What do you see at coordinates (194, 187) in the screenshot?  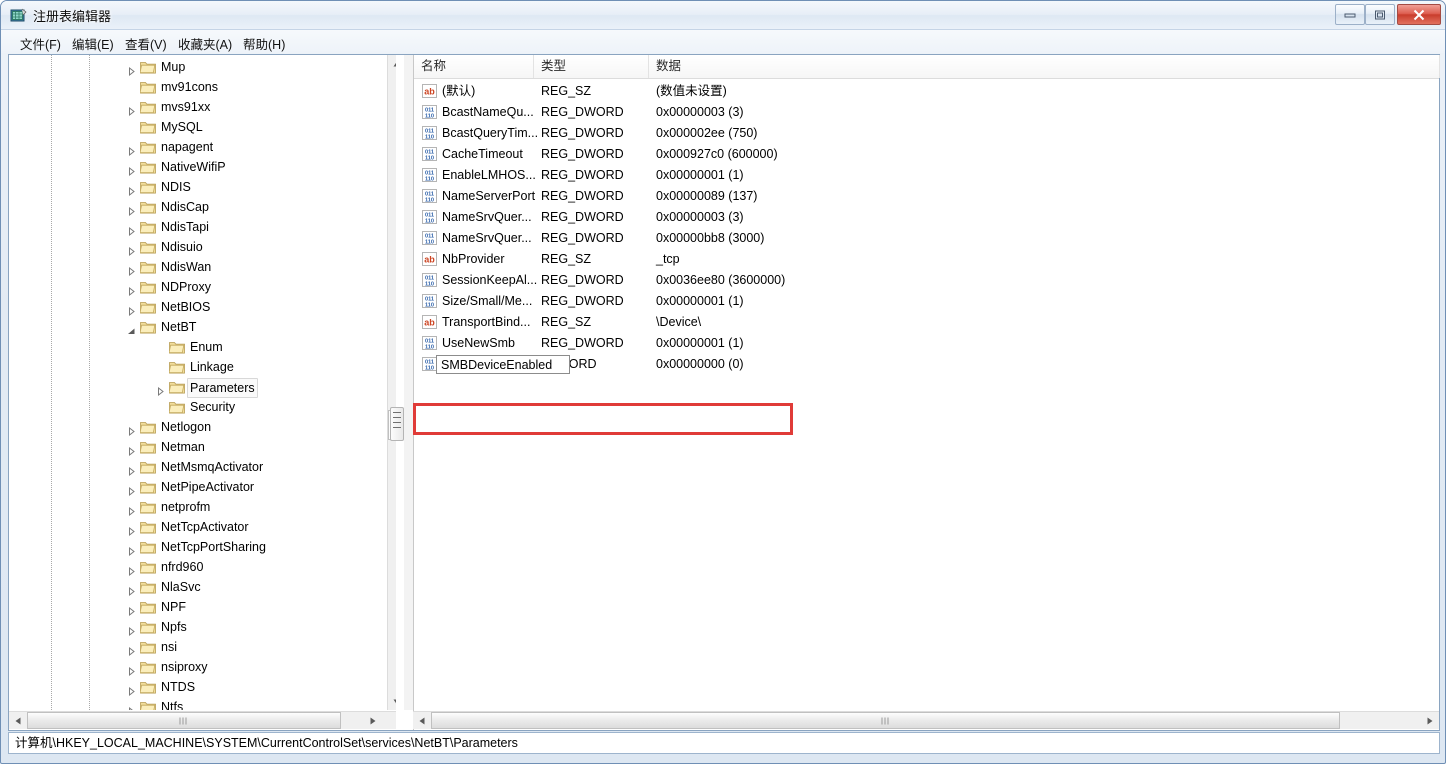 I see `tree-item-ndis: NDIS` at bounding box center [194, 187].